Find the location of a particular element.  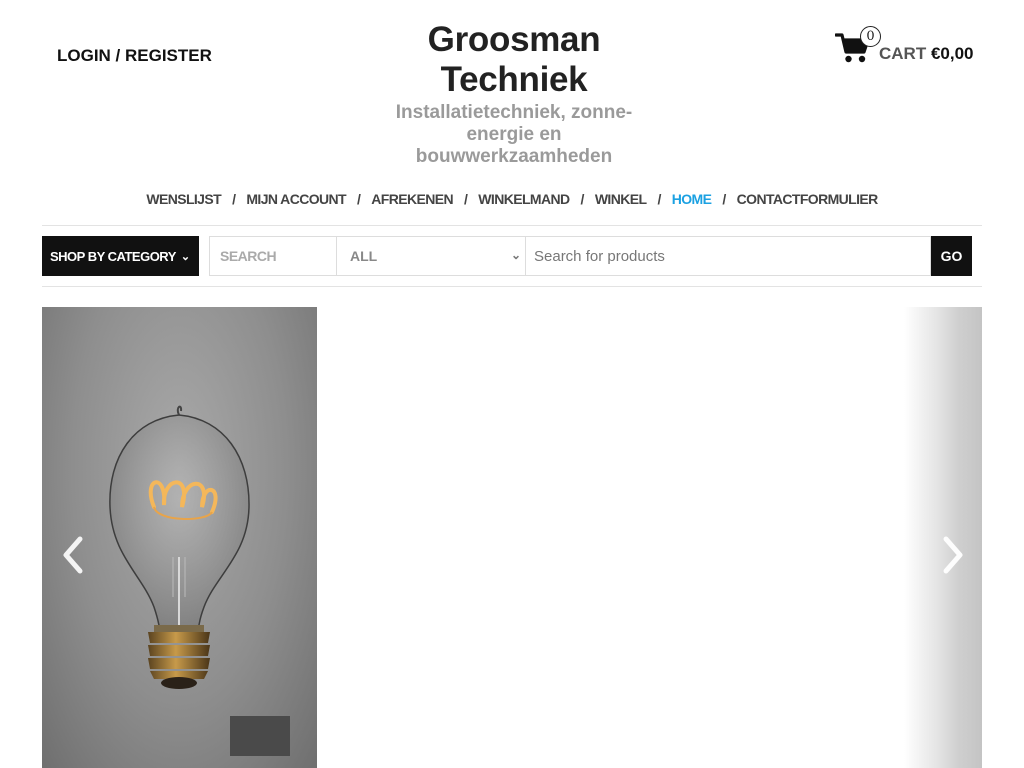

site-title-line-1: Groosman is located at coordinates (514, 39).